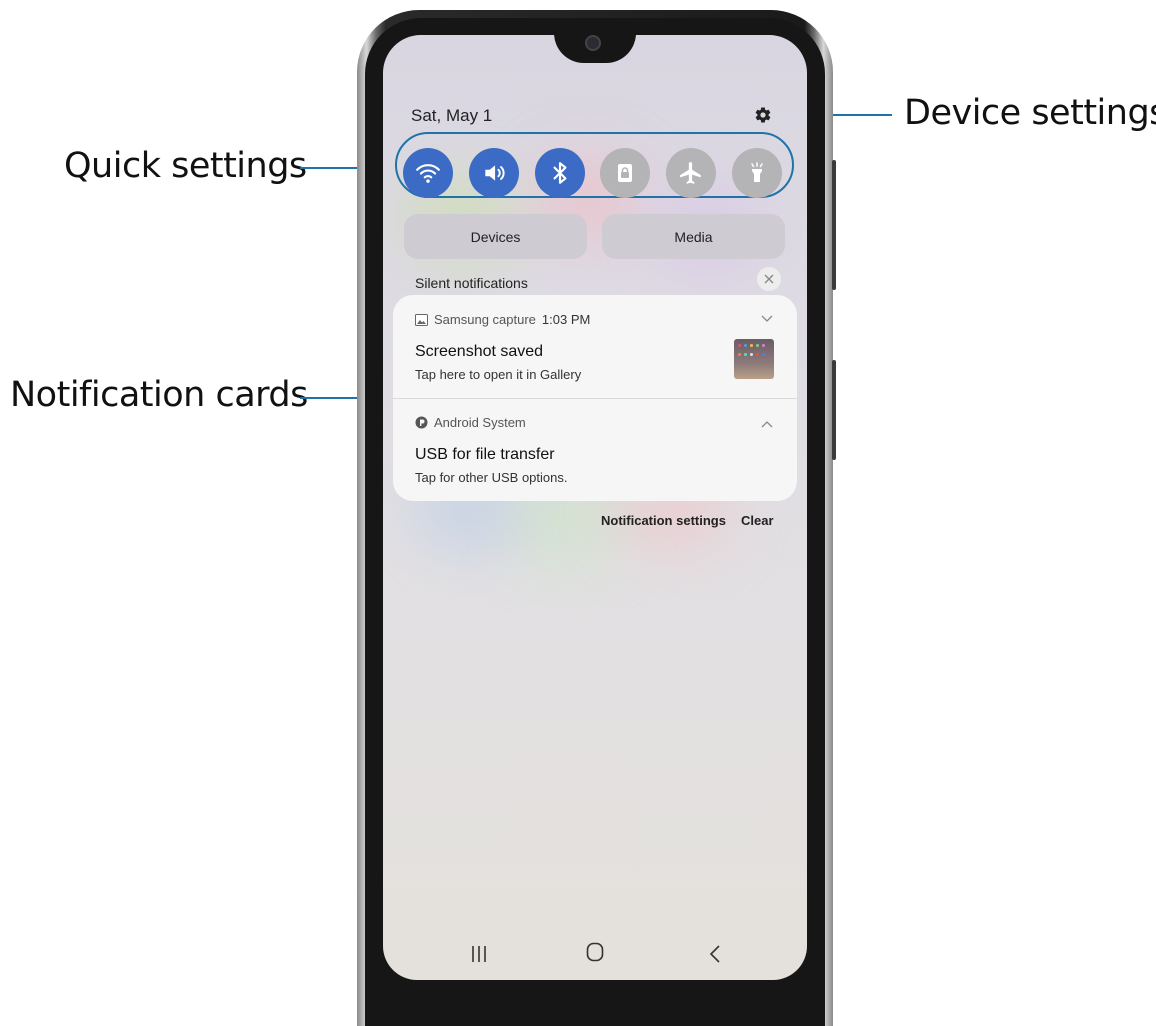 This screenshot has height=1026, width=1156. I want to click on gear-icon, so click(763, 115).